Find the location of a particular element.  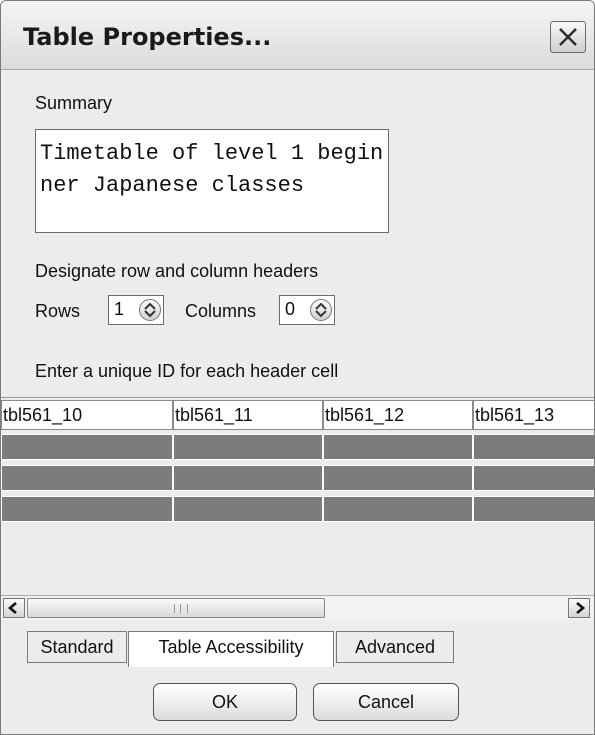

columns-spin-button is located at coordinates (321, 310).